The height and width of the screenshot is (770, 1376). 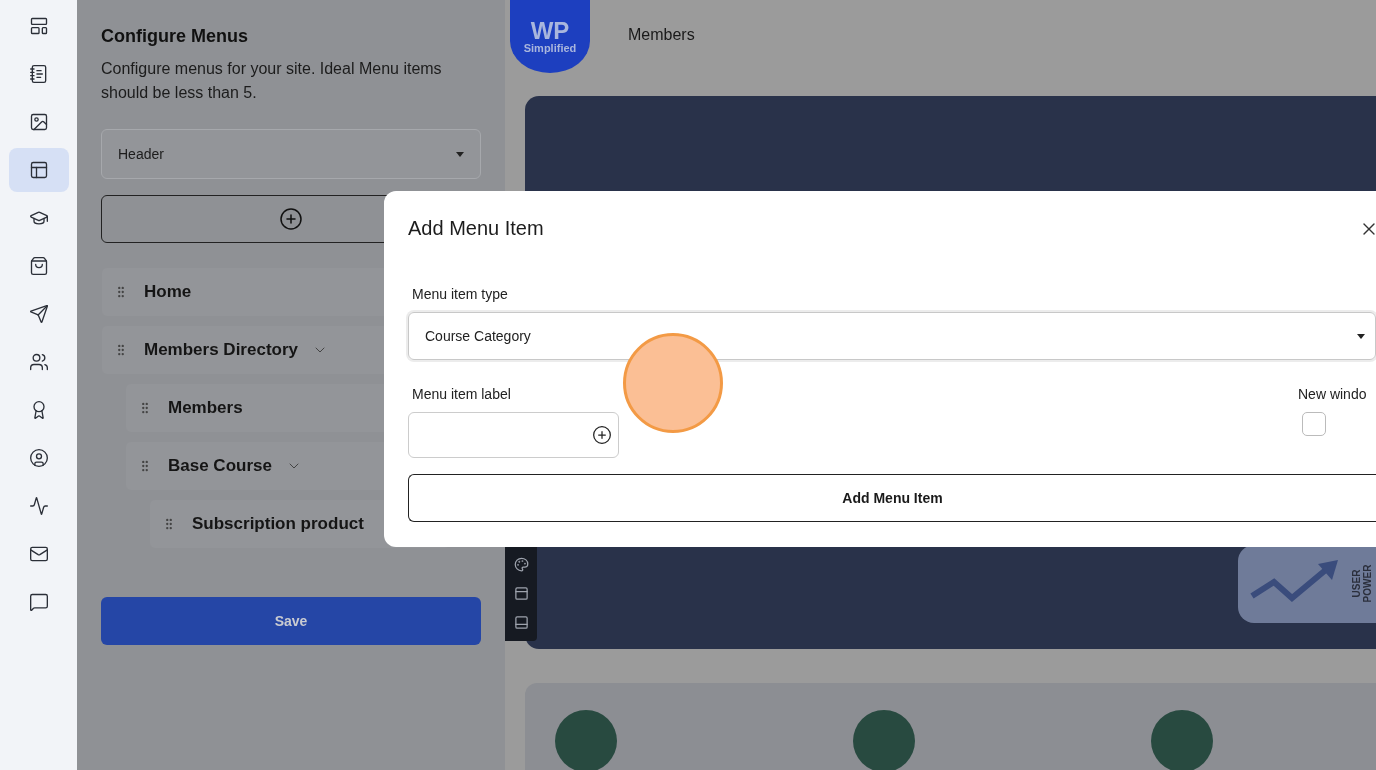 I want to click on panel-description: Configure menus for your site. Ideal Menu items should be less than 5., so click(x=272, y=81).